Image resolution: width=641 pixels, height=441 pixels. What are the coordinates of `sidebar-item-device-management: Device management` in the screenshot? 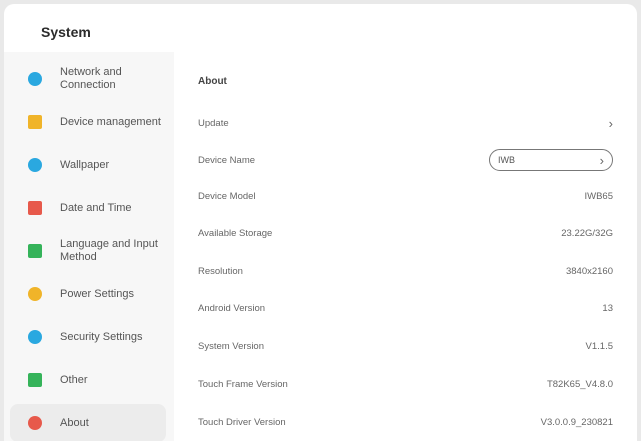 It's located at (88, 122).